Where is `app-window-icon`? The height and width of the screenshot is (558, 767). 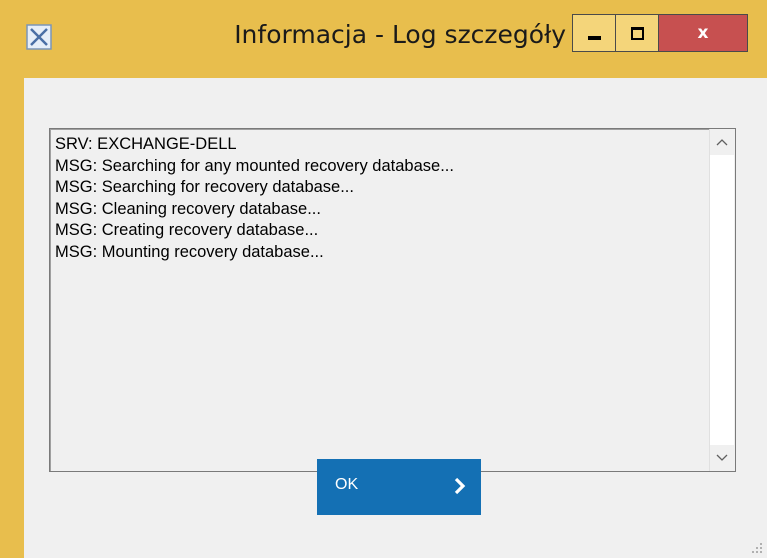 app-window-icon is located at coordinates (39, 37).